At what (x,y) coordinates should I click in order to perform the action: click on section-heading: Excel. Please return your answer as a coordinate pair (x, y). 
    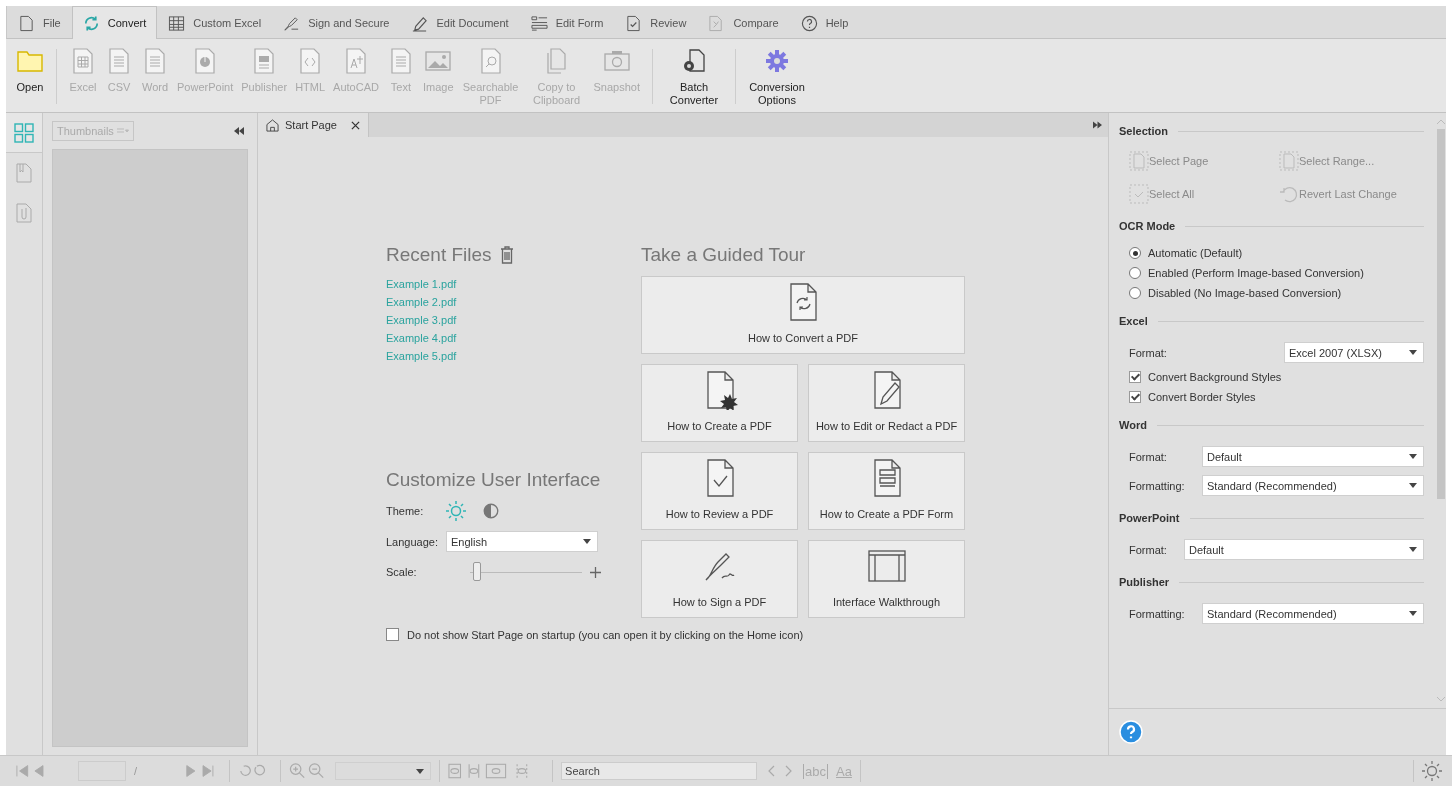
    Looking at the image, I should click on (1133, 321).